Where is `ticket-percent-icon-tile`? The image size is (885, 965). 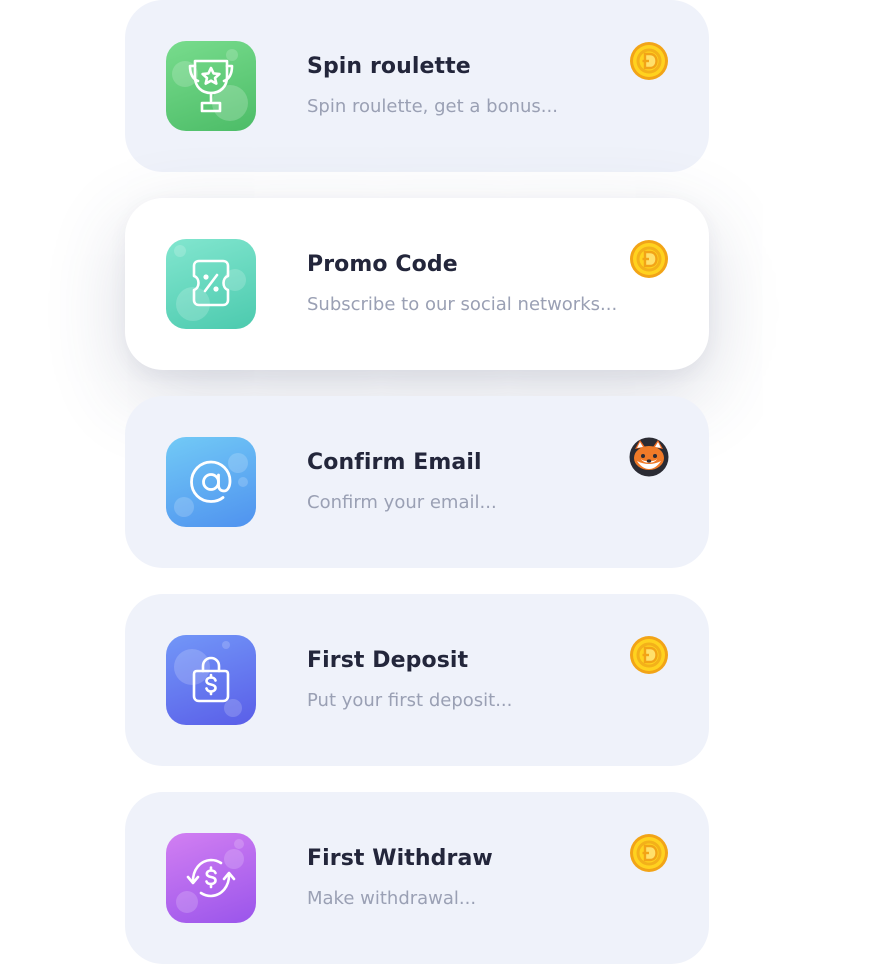 ticket-percent-icon-tile is located at coordinates (211, 284).